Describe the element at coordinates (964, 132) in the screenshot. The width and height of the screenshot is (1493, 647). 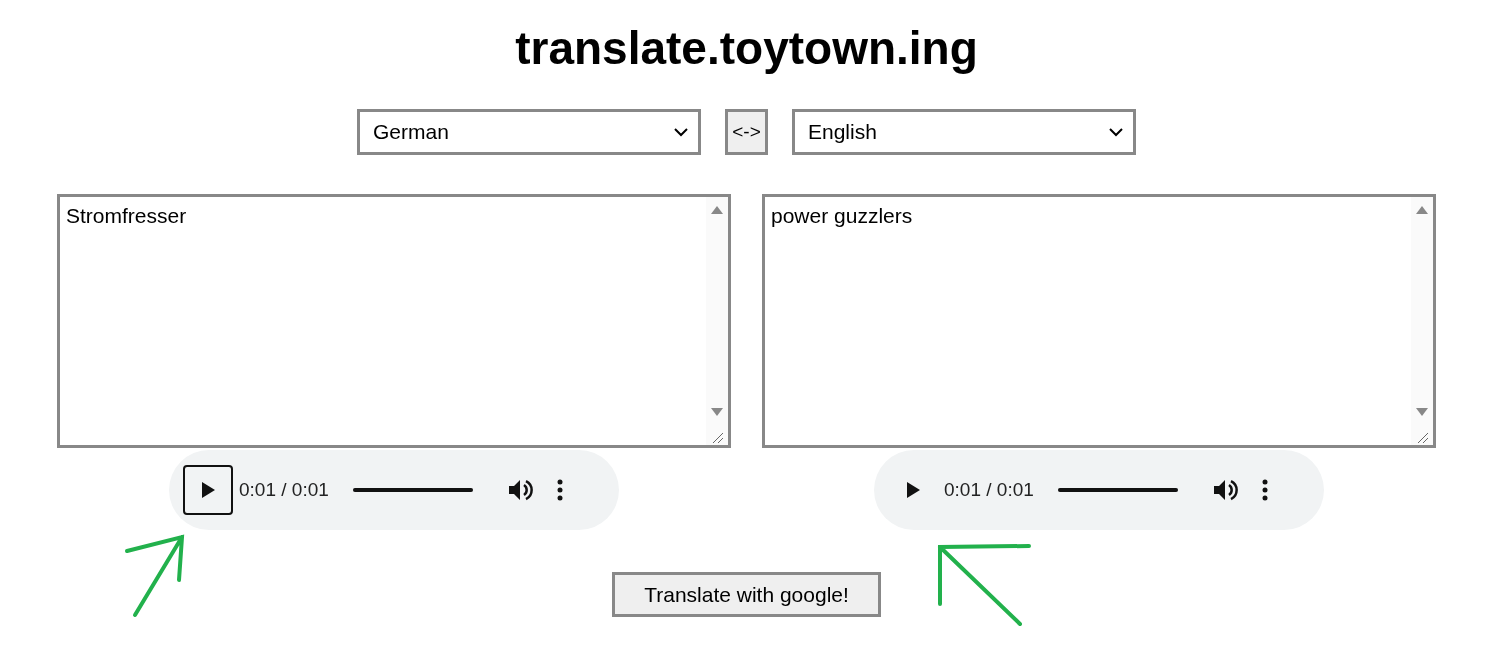
I see `language-select: English` at that location.